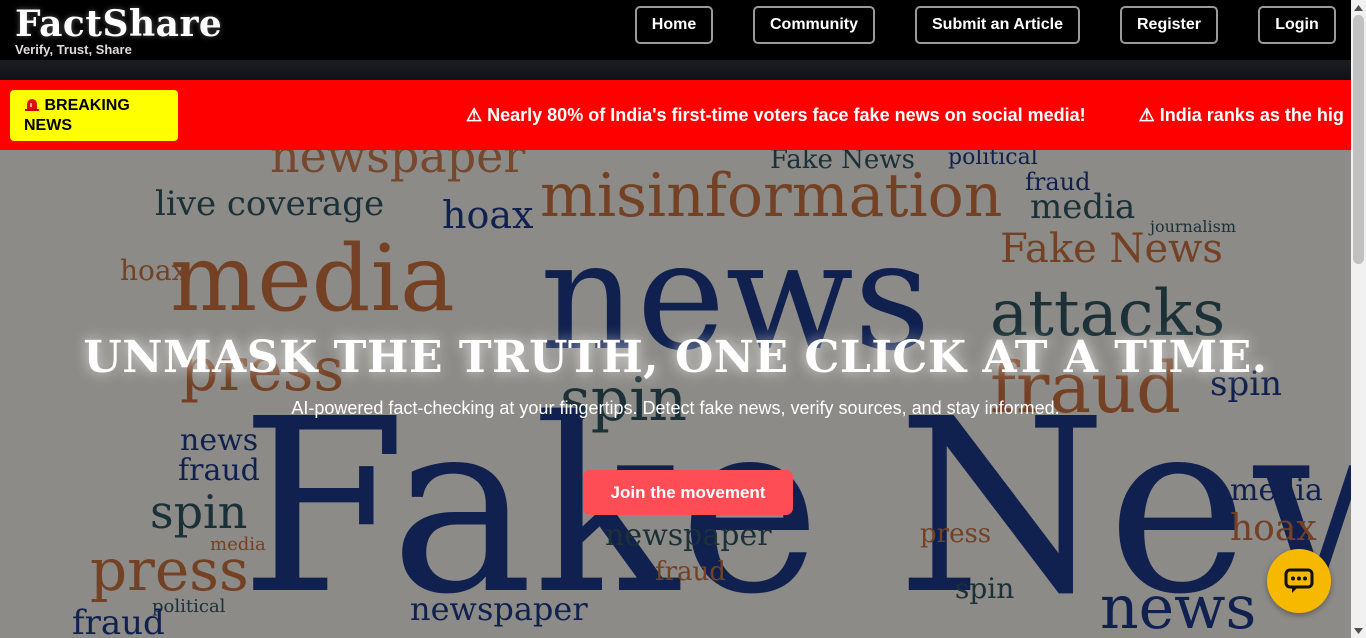 Image resolution: width=1366 pixels, height=638 pixels. I want to click on nav-submit-article-button: Submit an Article, so click(997, 25).